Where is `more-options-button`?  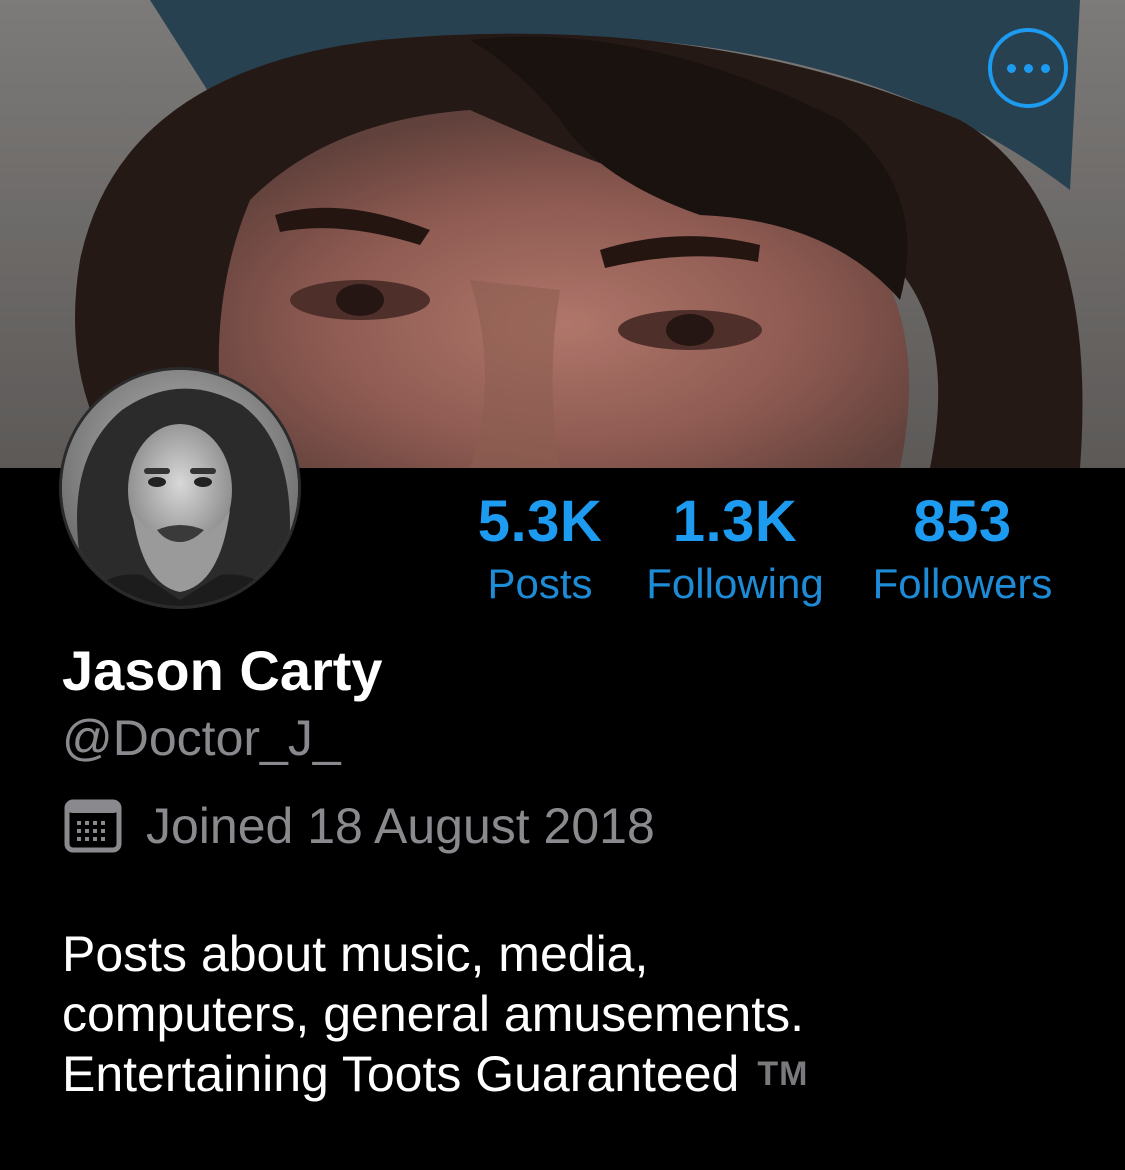 more-options-button is located at coordinates (1028, 68).